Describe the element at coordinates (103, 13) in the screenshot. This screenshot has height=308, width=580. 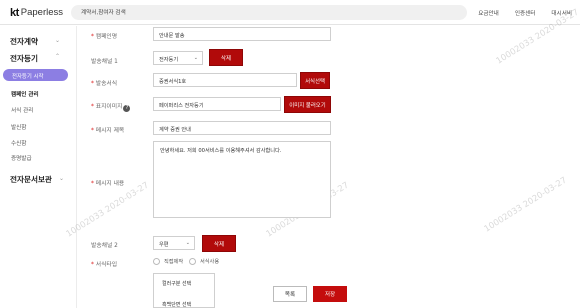
I see `search-placeholder: 계약서,참여자 검색` at that location.